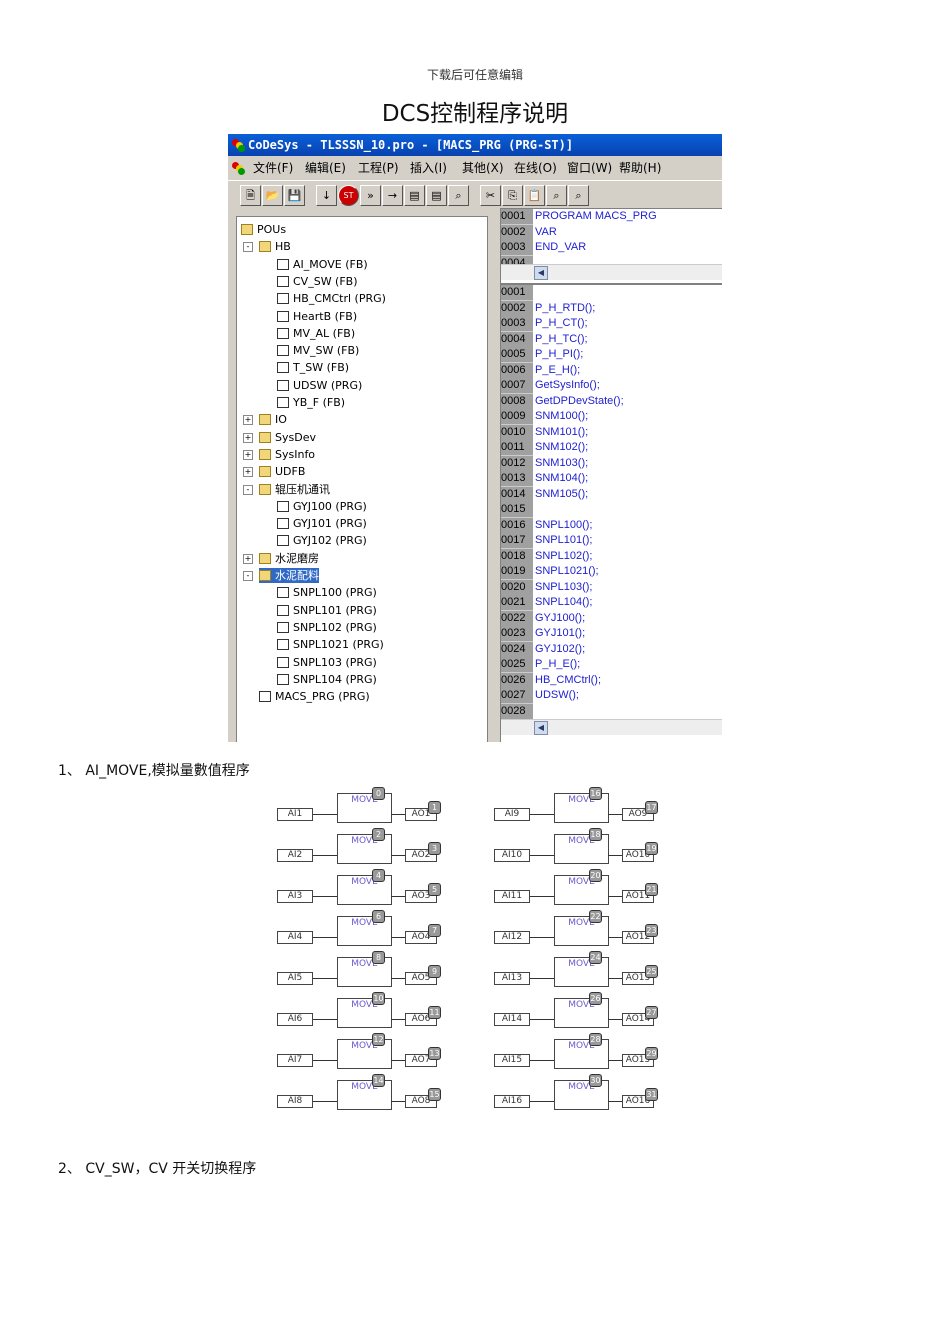  What do you see at coordinates (319, 385) in the screenshot?
I see `tree-item: UDSW (PRG)` at bounding box center [319, 385].